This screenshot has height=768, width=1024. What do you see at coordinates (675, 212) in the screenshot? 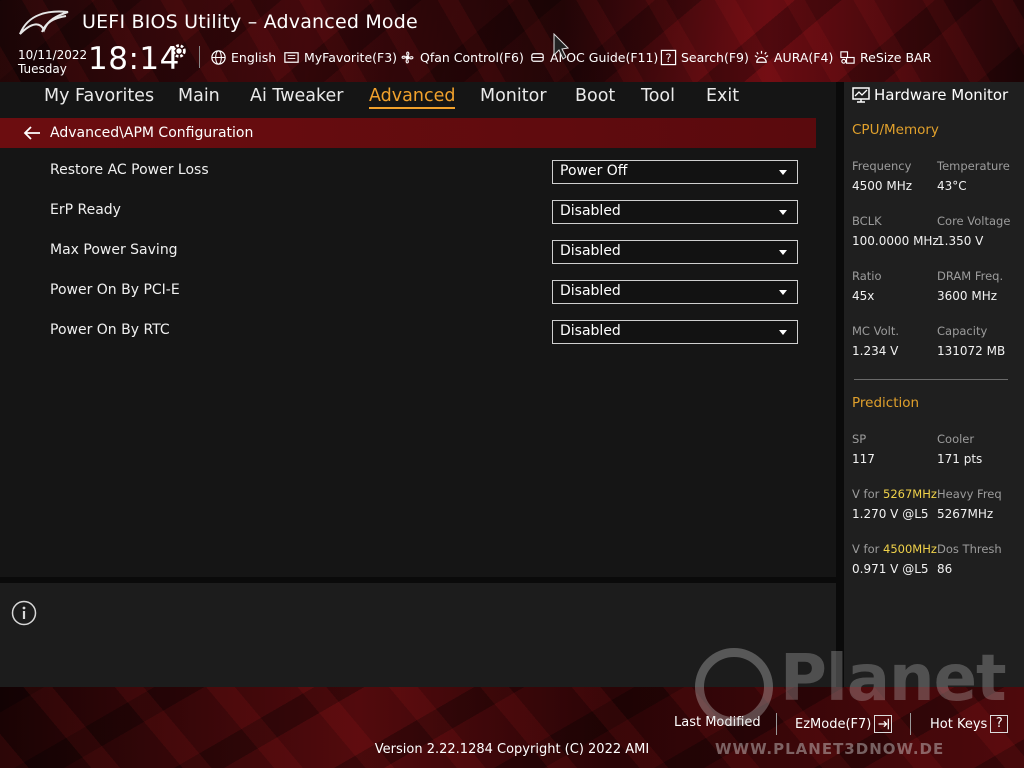
I see `erp-ready-select: Disabled` at bounding box center [675, 212].